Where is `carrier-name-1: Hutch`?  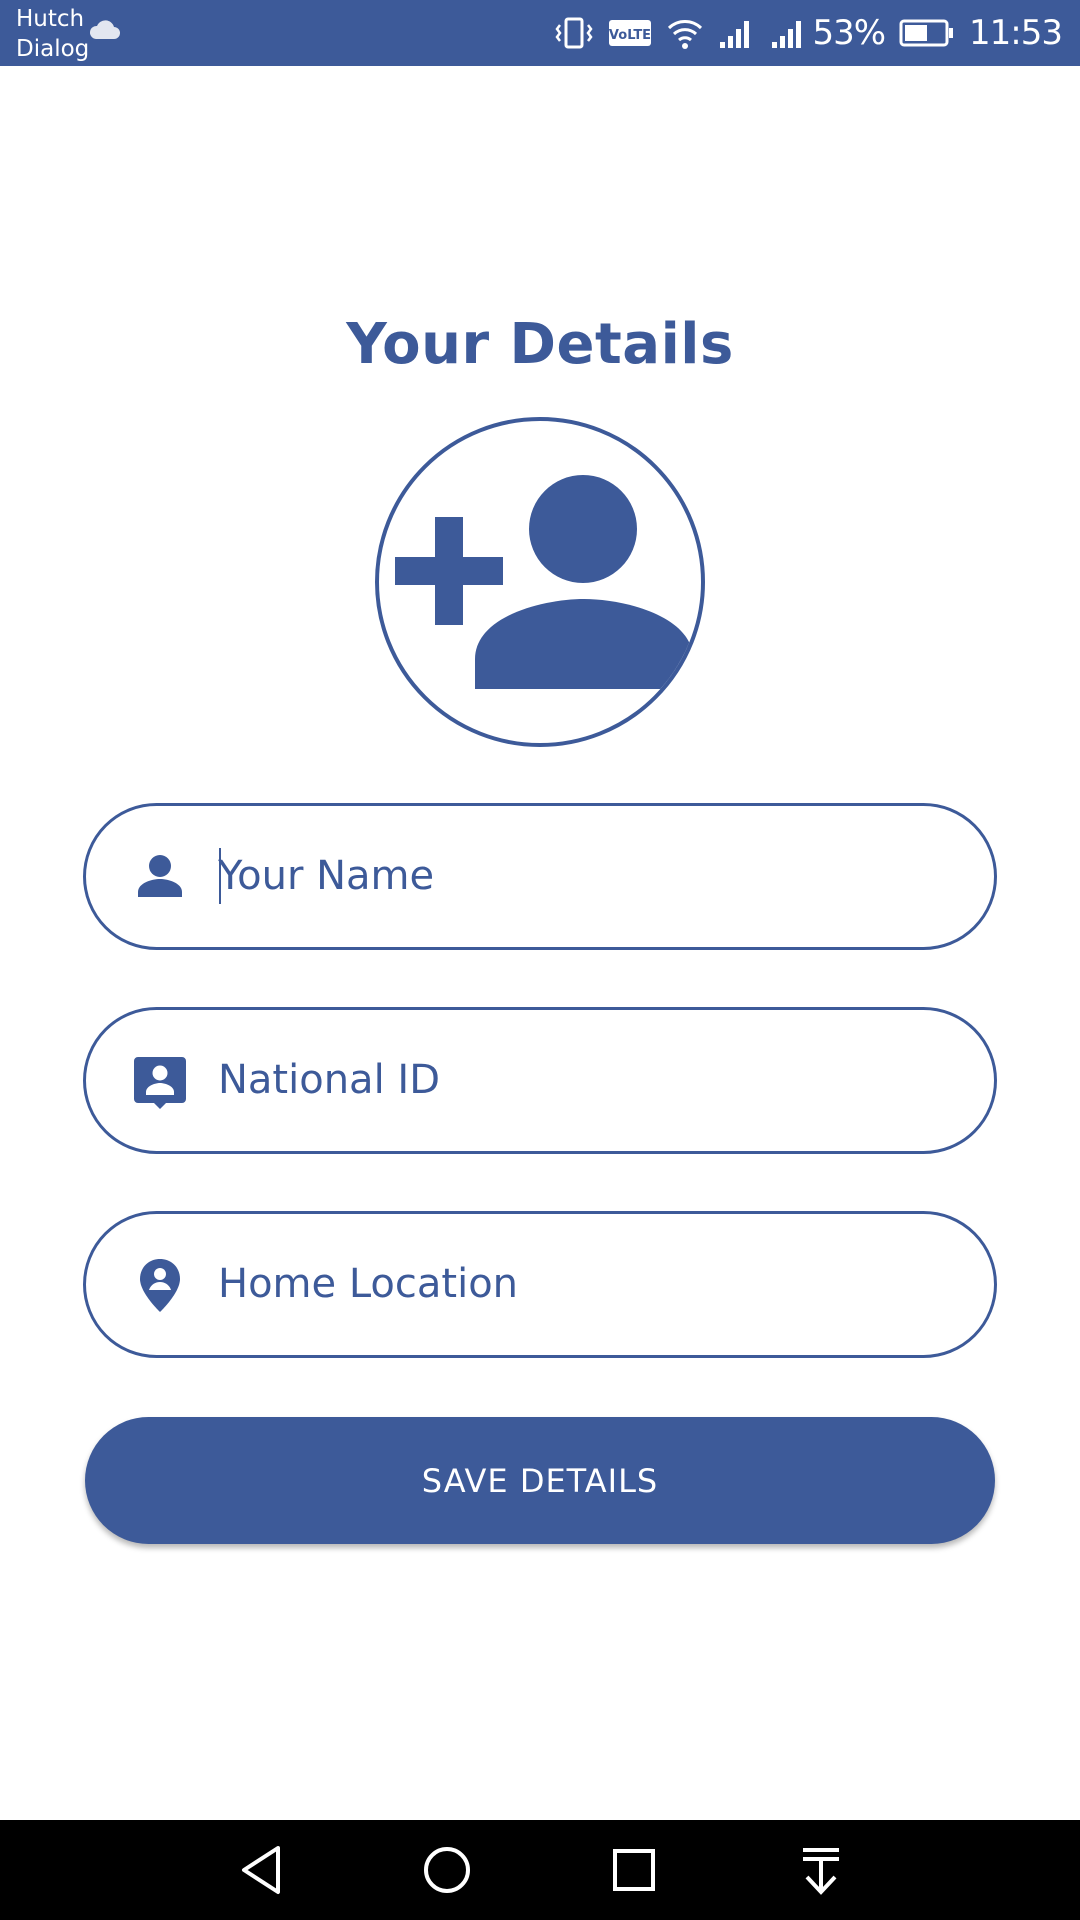
carrier-name-1: Hutch is located at coordinates (50, 19).